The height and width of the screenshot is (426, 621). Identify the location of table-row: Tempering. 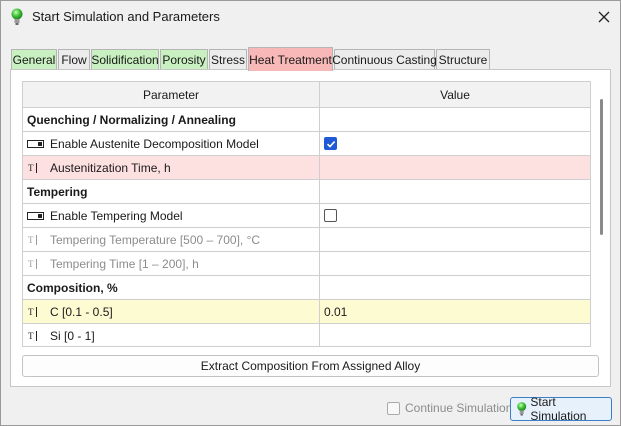
(306, 192).